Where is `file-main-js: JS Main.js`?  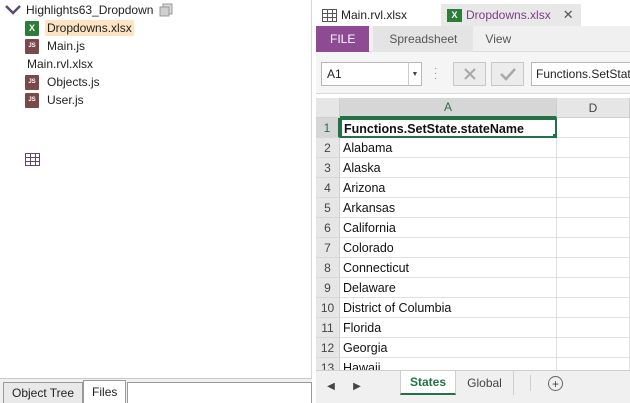 file-main-js: JS Main.js is located at coordinates (56, 46).